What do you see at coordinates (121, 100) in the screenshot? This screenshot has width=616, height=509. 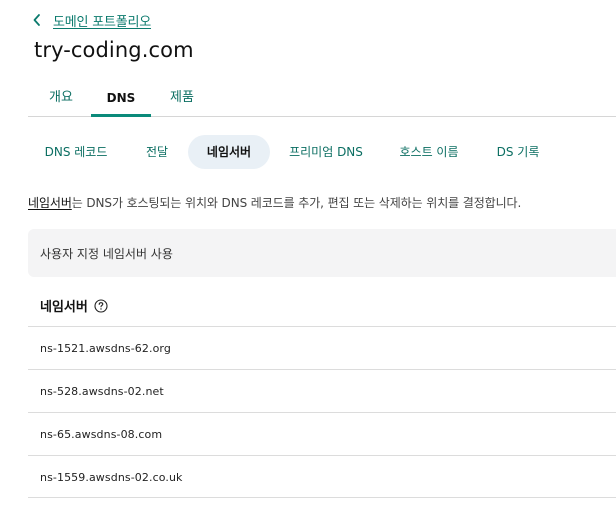 I see `tab-dns: DNS` at bounding box center [121, 100].